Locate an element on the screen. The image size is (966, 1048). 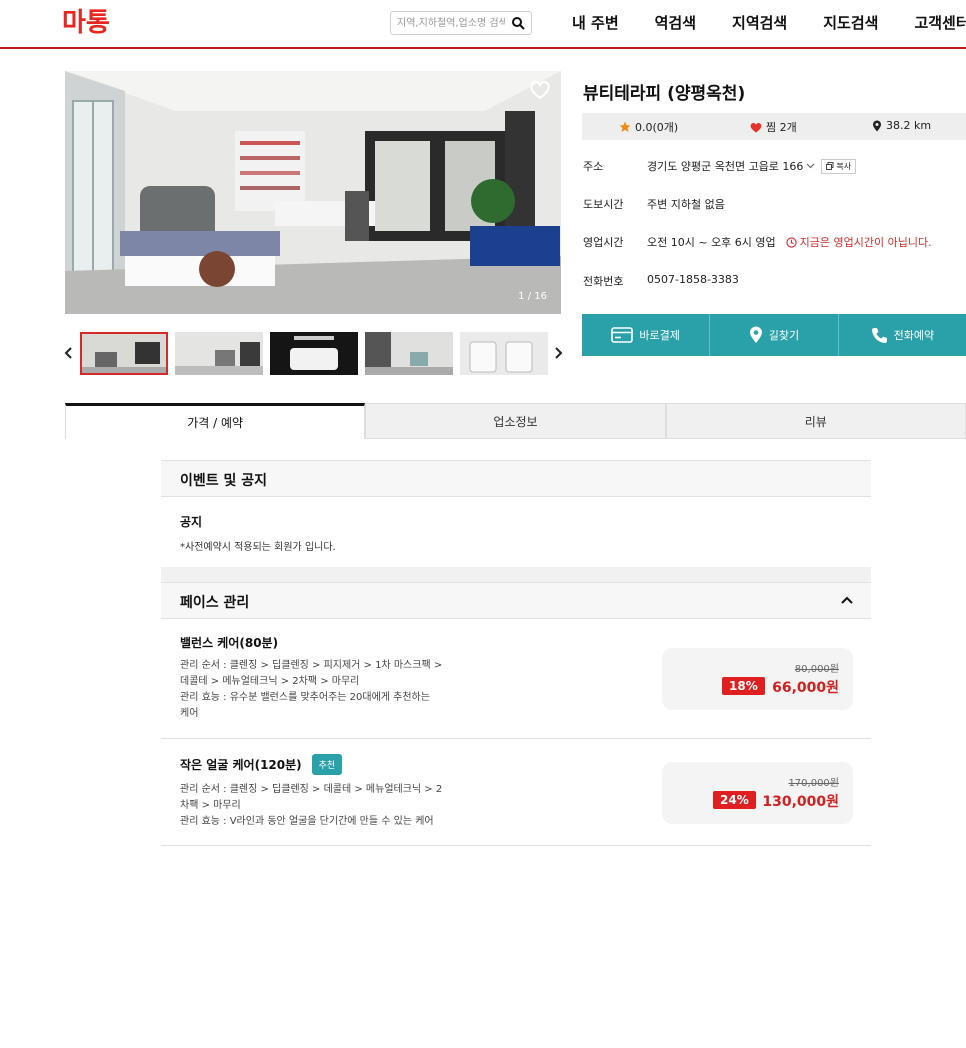
search-input is located at coordinates (451, 23).